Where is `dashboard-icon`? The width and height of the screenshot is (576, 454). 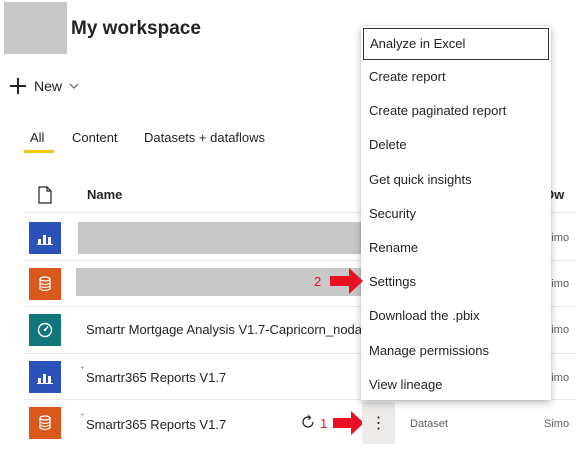 dashboard-icon is located at coordinates (45, 330).